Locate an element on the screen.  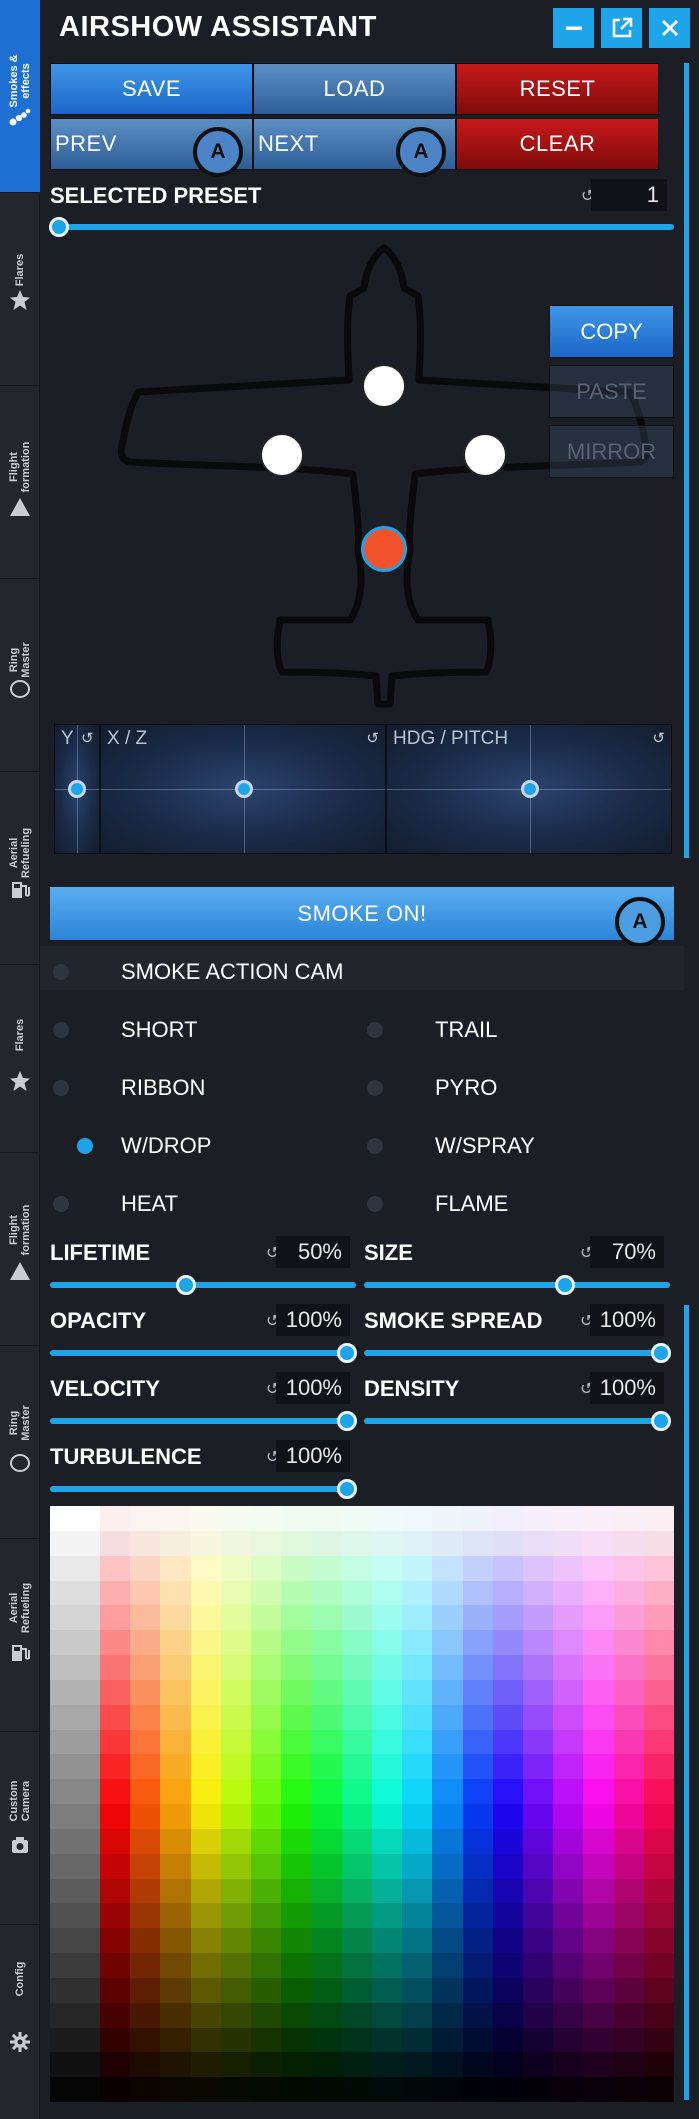
preset-slider-track is located at coordinates (362, 227).